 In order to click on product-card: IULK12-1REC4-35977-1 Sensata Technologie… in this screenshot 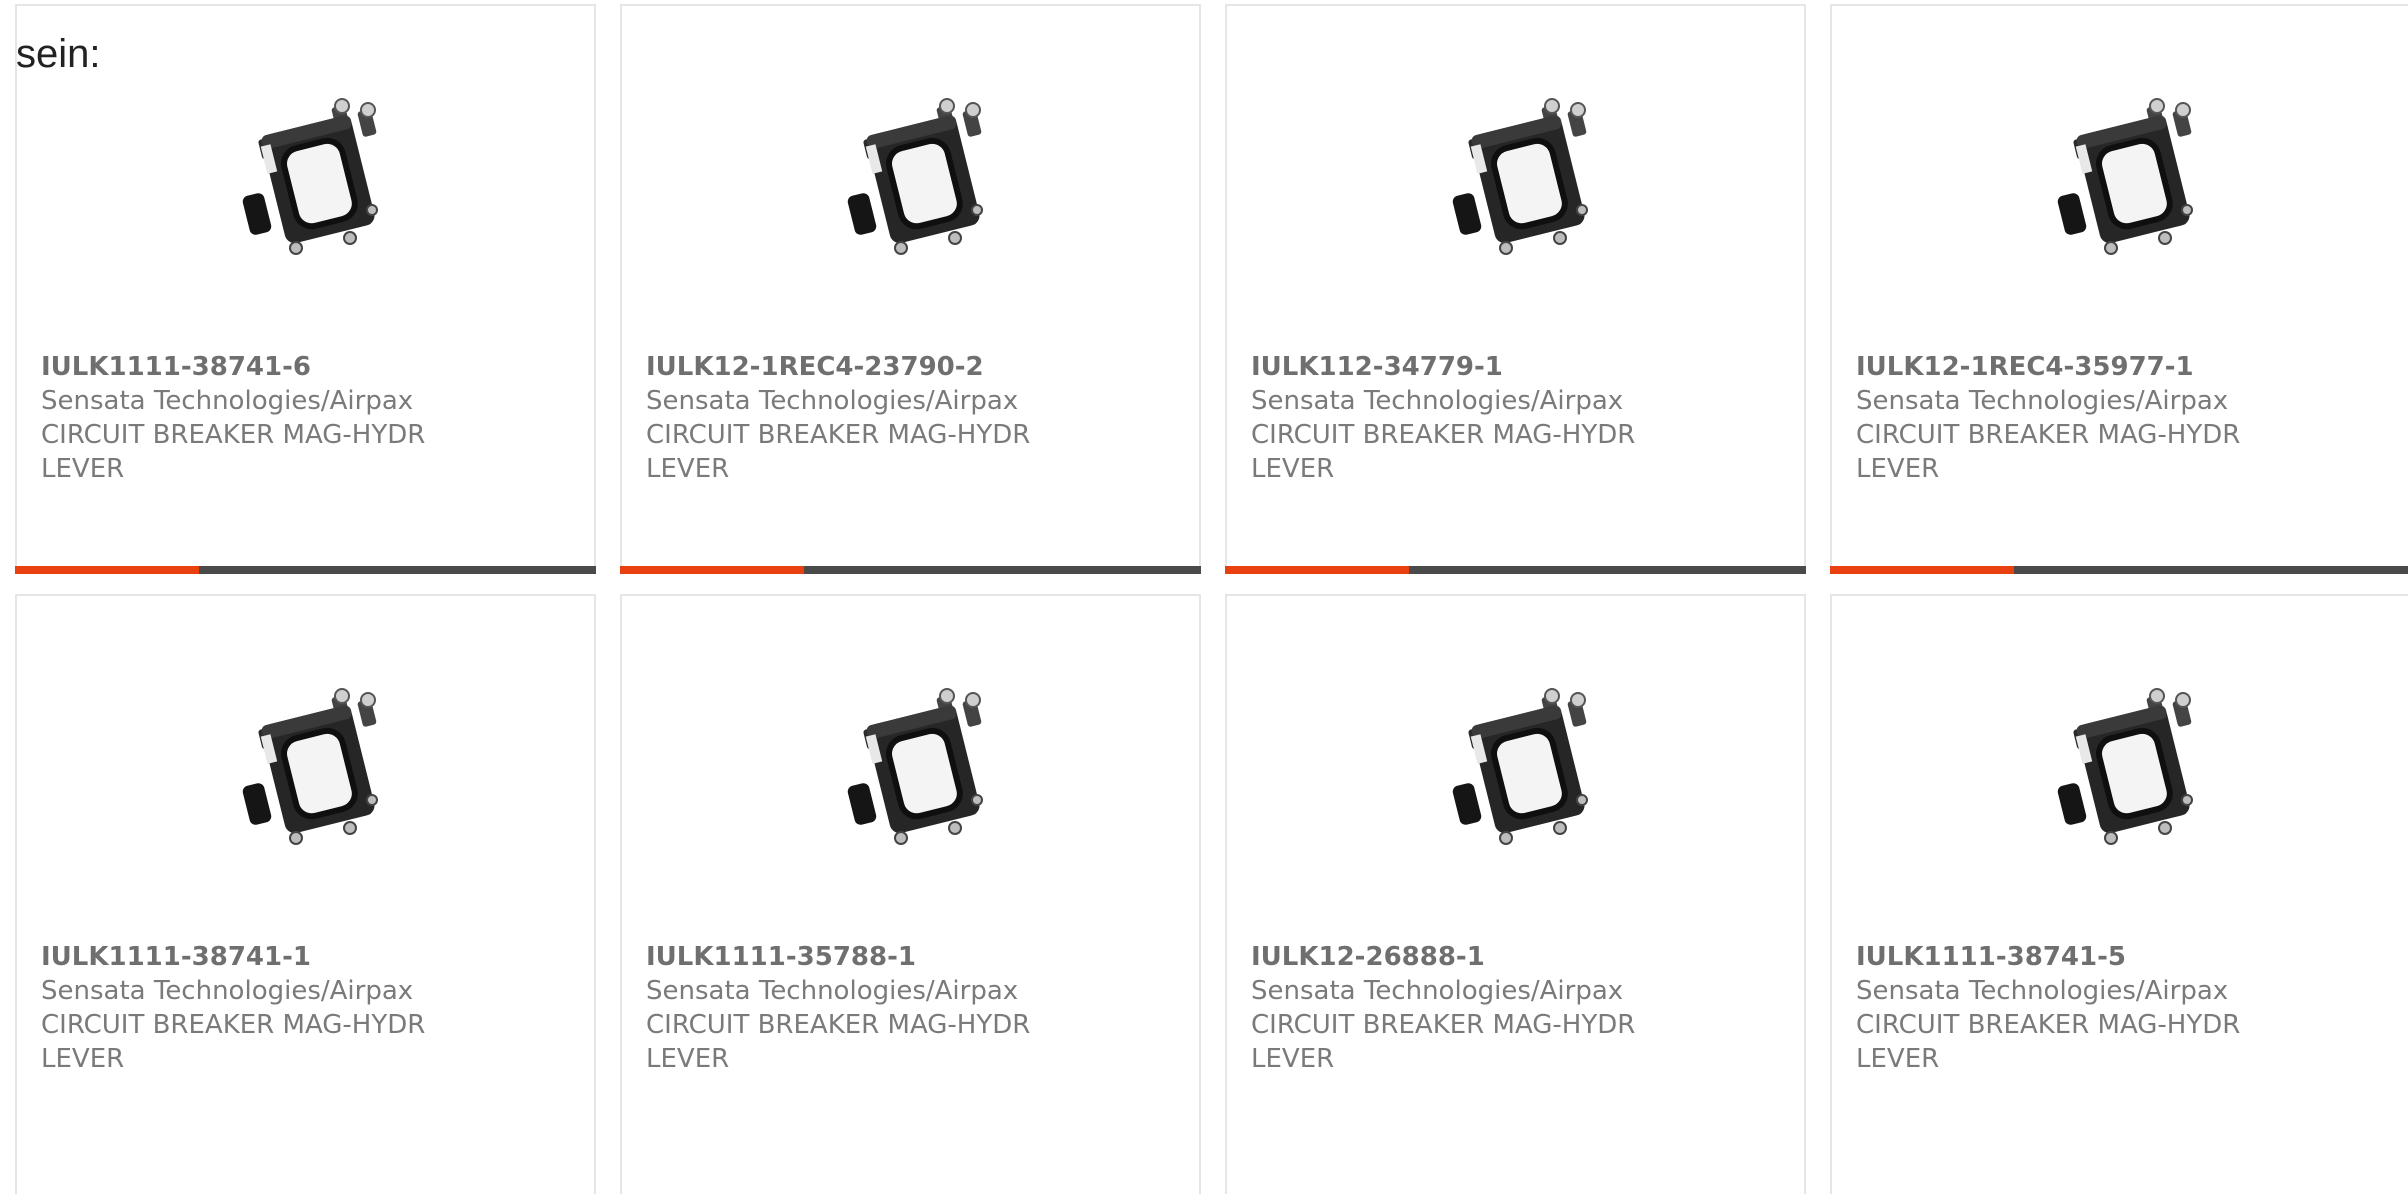, I will do `click(2119, 289)`.